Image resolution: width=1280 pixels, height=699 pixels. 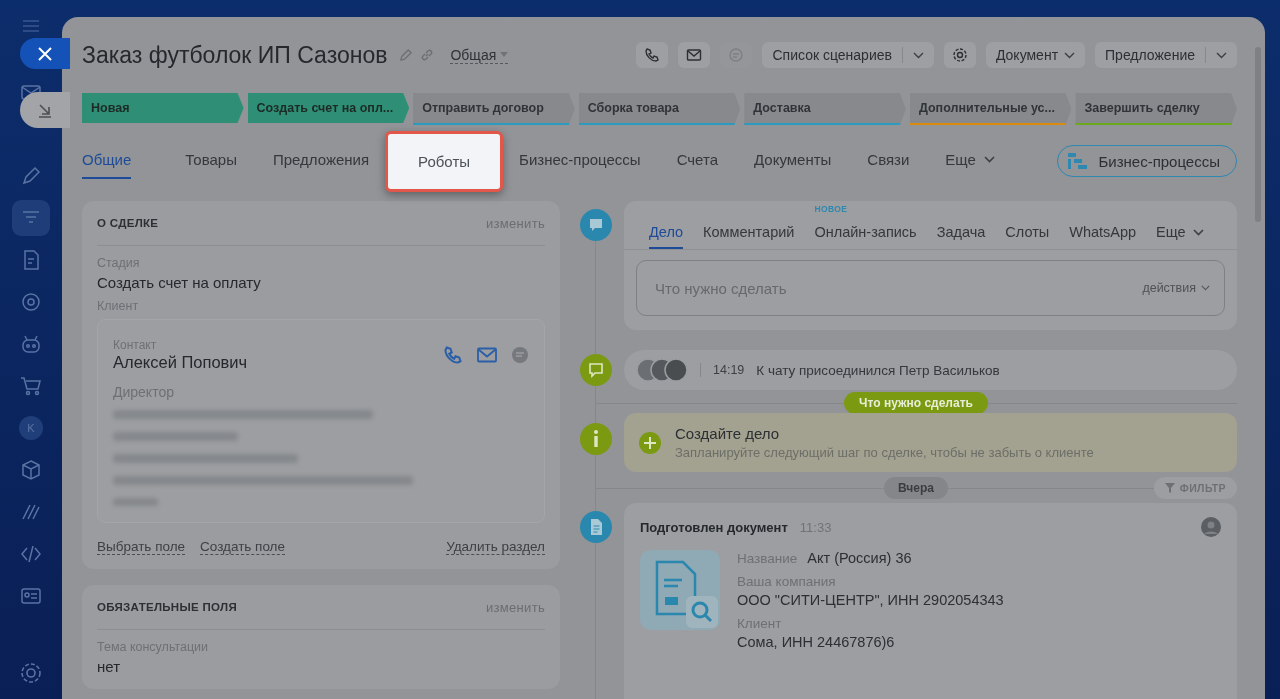 I want to click on split-button: Предложение, so click(x=1166, y=55).